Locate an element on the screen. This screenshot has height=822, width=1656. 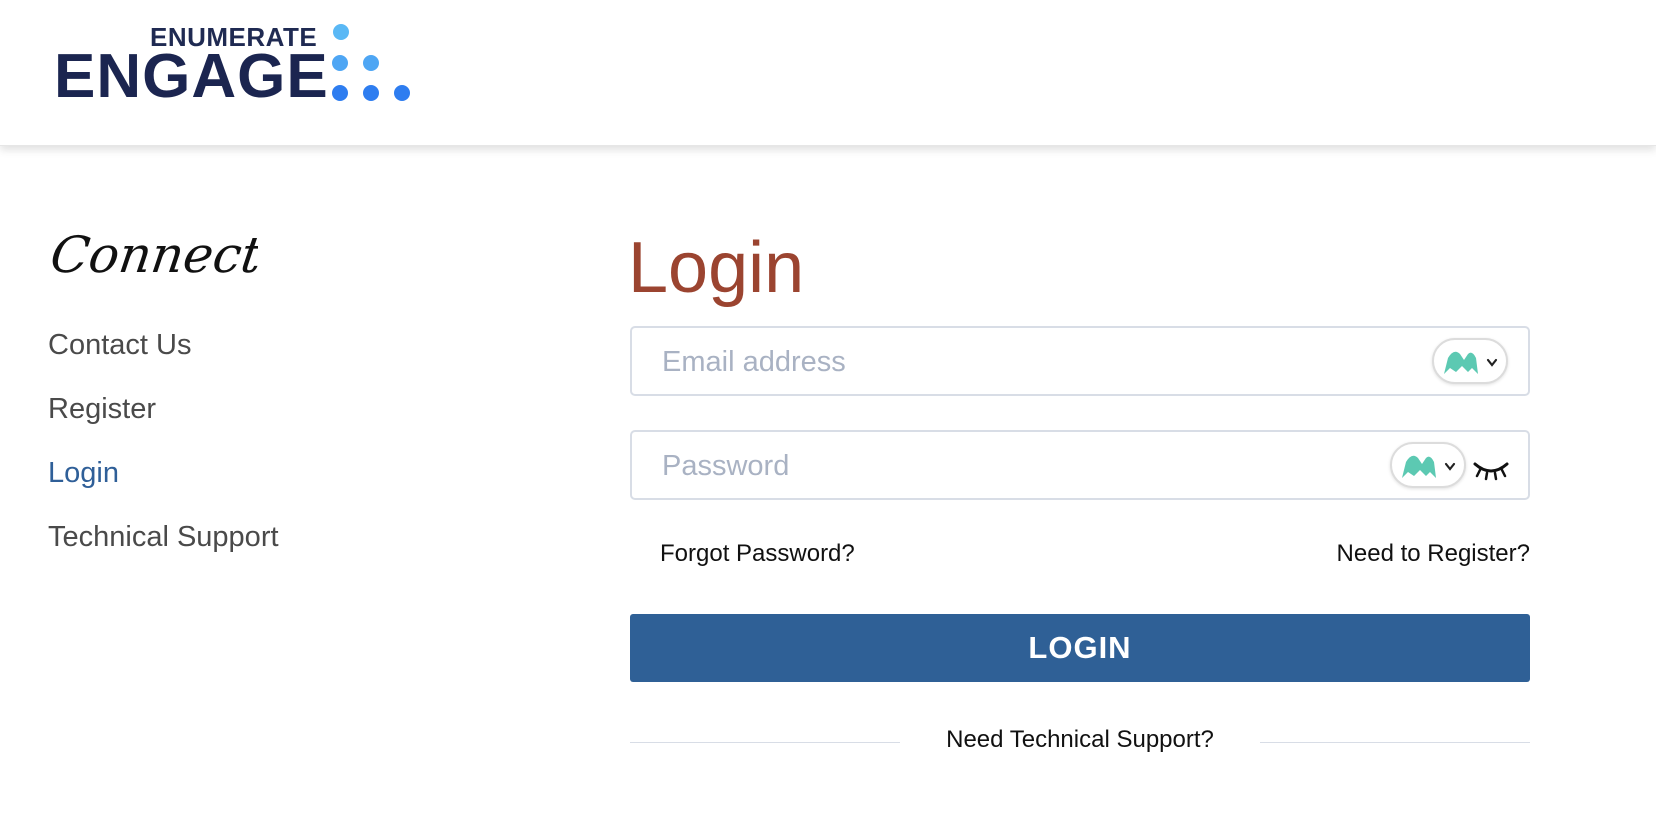
need-to-register-link: Need to Register? is located at coordinates (1433, 554).